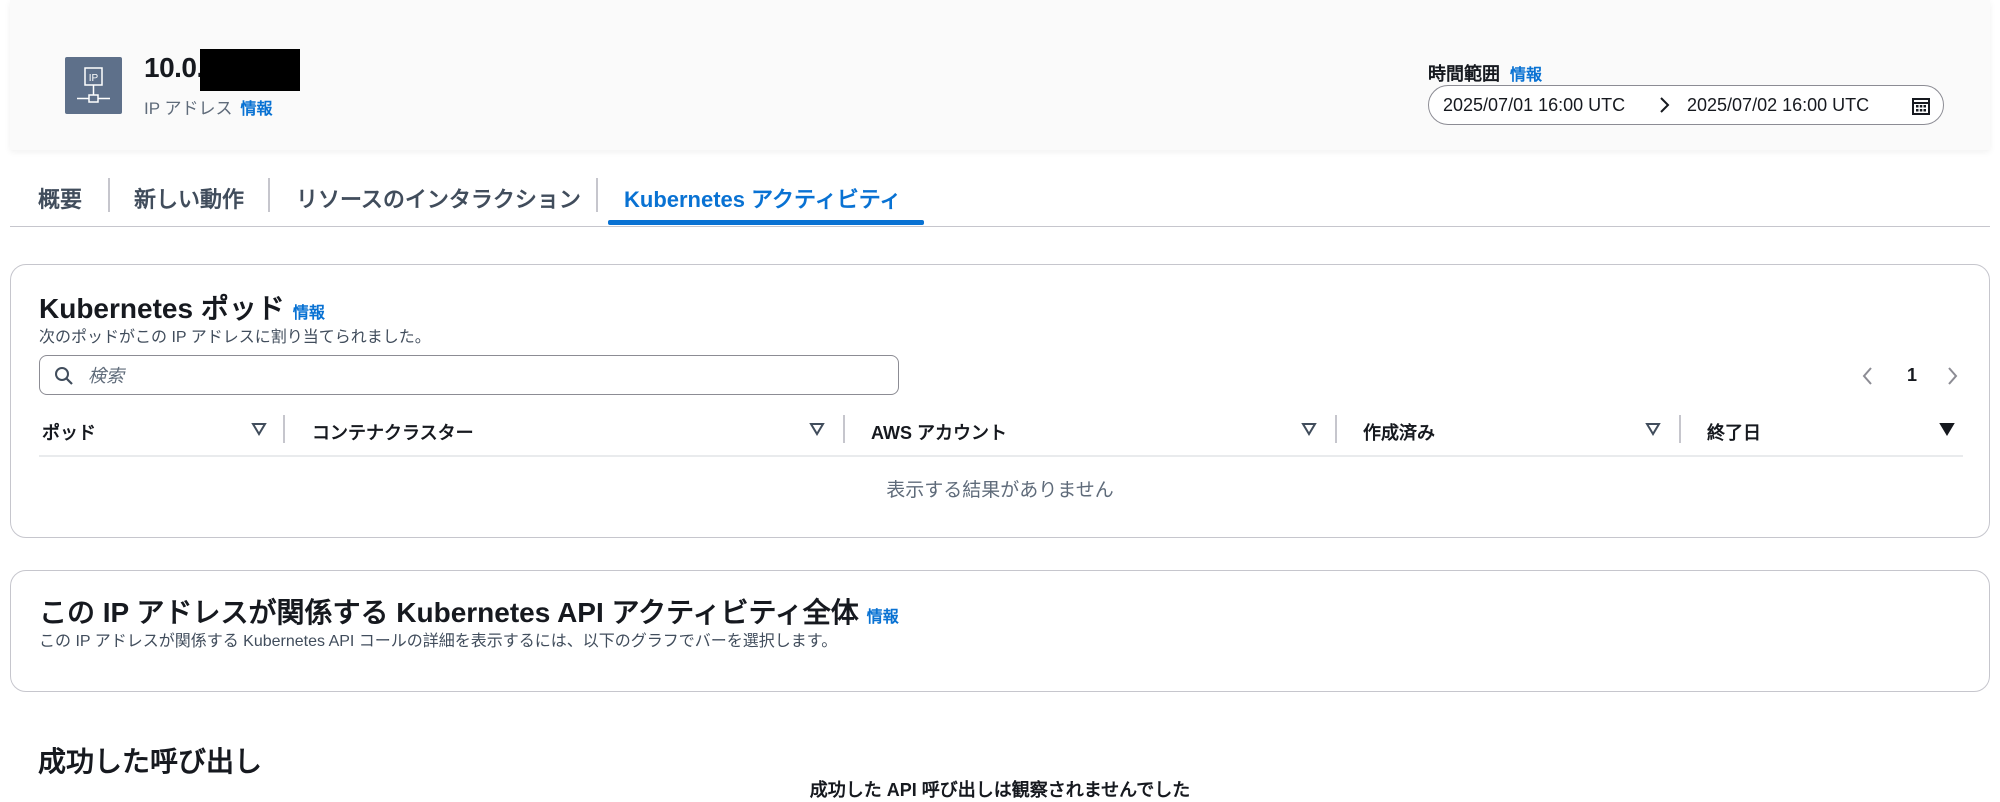 This screenshot has width=2000, height=802. Describe the element at coordinates (162, 308) in the screenshot. I see `pods-title-text: Kubernetes ポッド` at that location.